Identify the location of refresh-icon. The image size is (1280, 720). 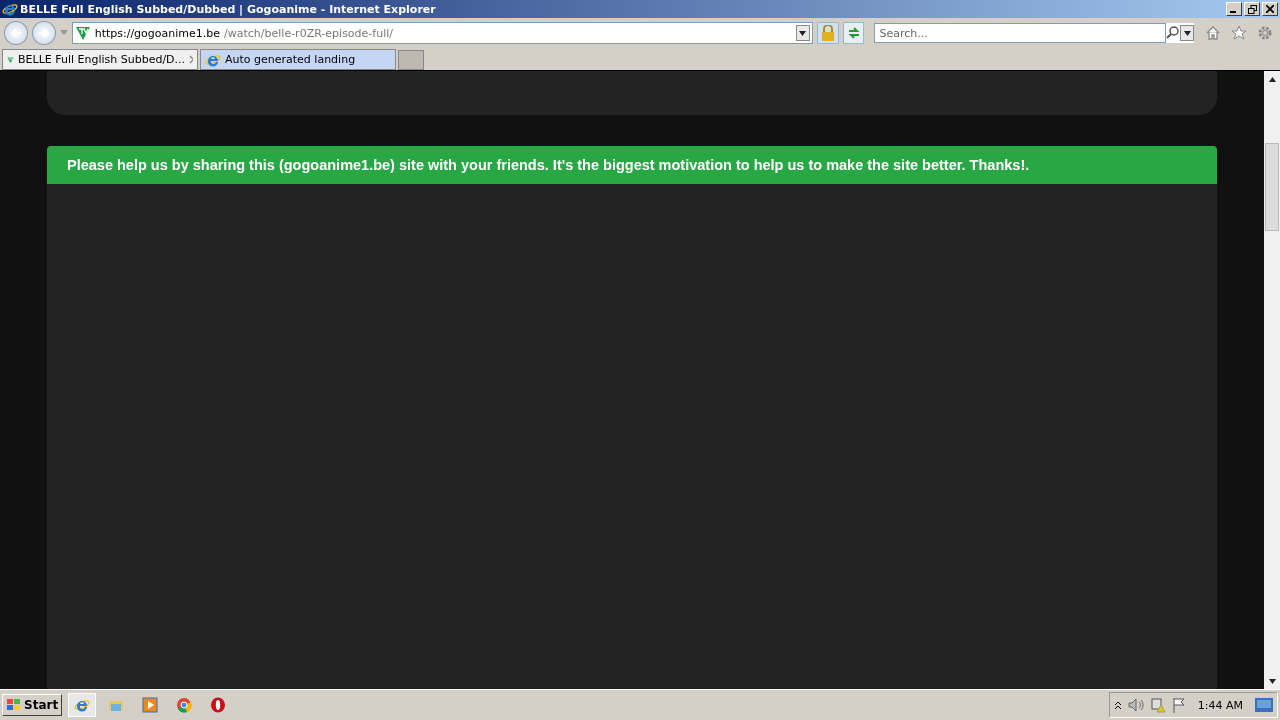
(853, 33).